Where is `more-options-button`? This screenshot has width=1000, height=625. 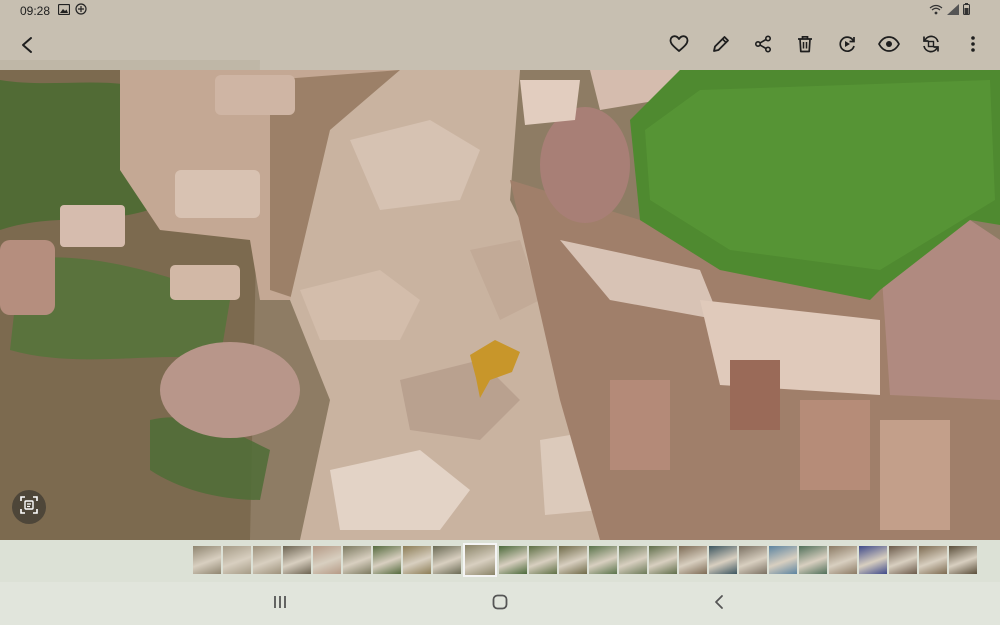
more-options-button is located at coordinates (973, 46).